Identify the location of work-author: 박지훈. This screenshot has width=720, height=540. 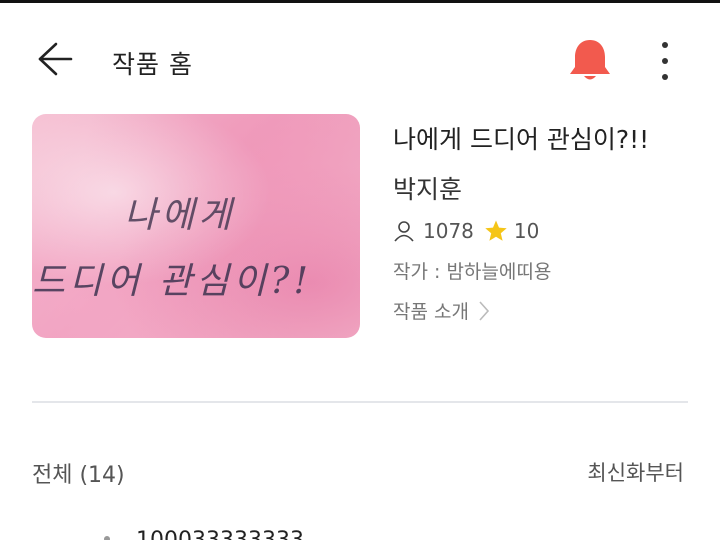
(428, 189).